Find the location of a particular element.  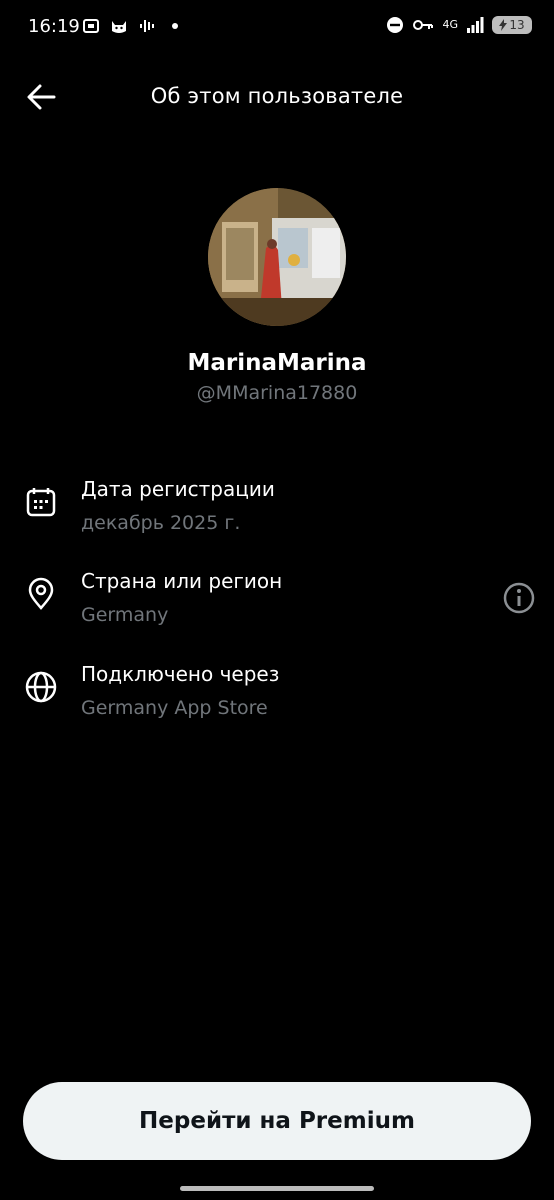

battery-indicator: 13 is located at coordinates (512, 25).